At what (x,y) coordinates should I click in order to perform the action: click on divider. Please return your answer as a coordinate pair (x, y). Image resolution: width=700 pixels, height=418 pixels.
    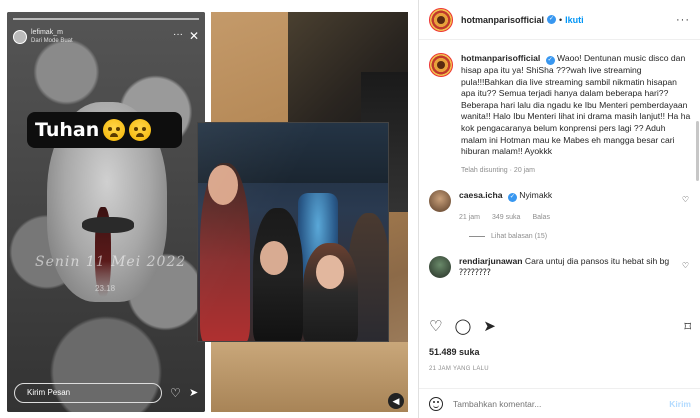
    Looking at the image, I should click on (477, 236).